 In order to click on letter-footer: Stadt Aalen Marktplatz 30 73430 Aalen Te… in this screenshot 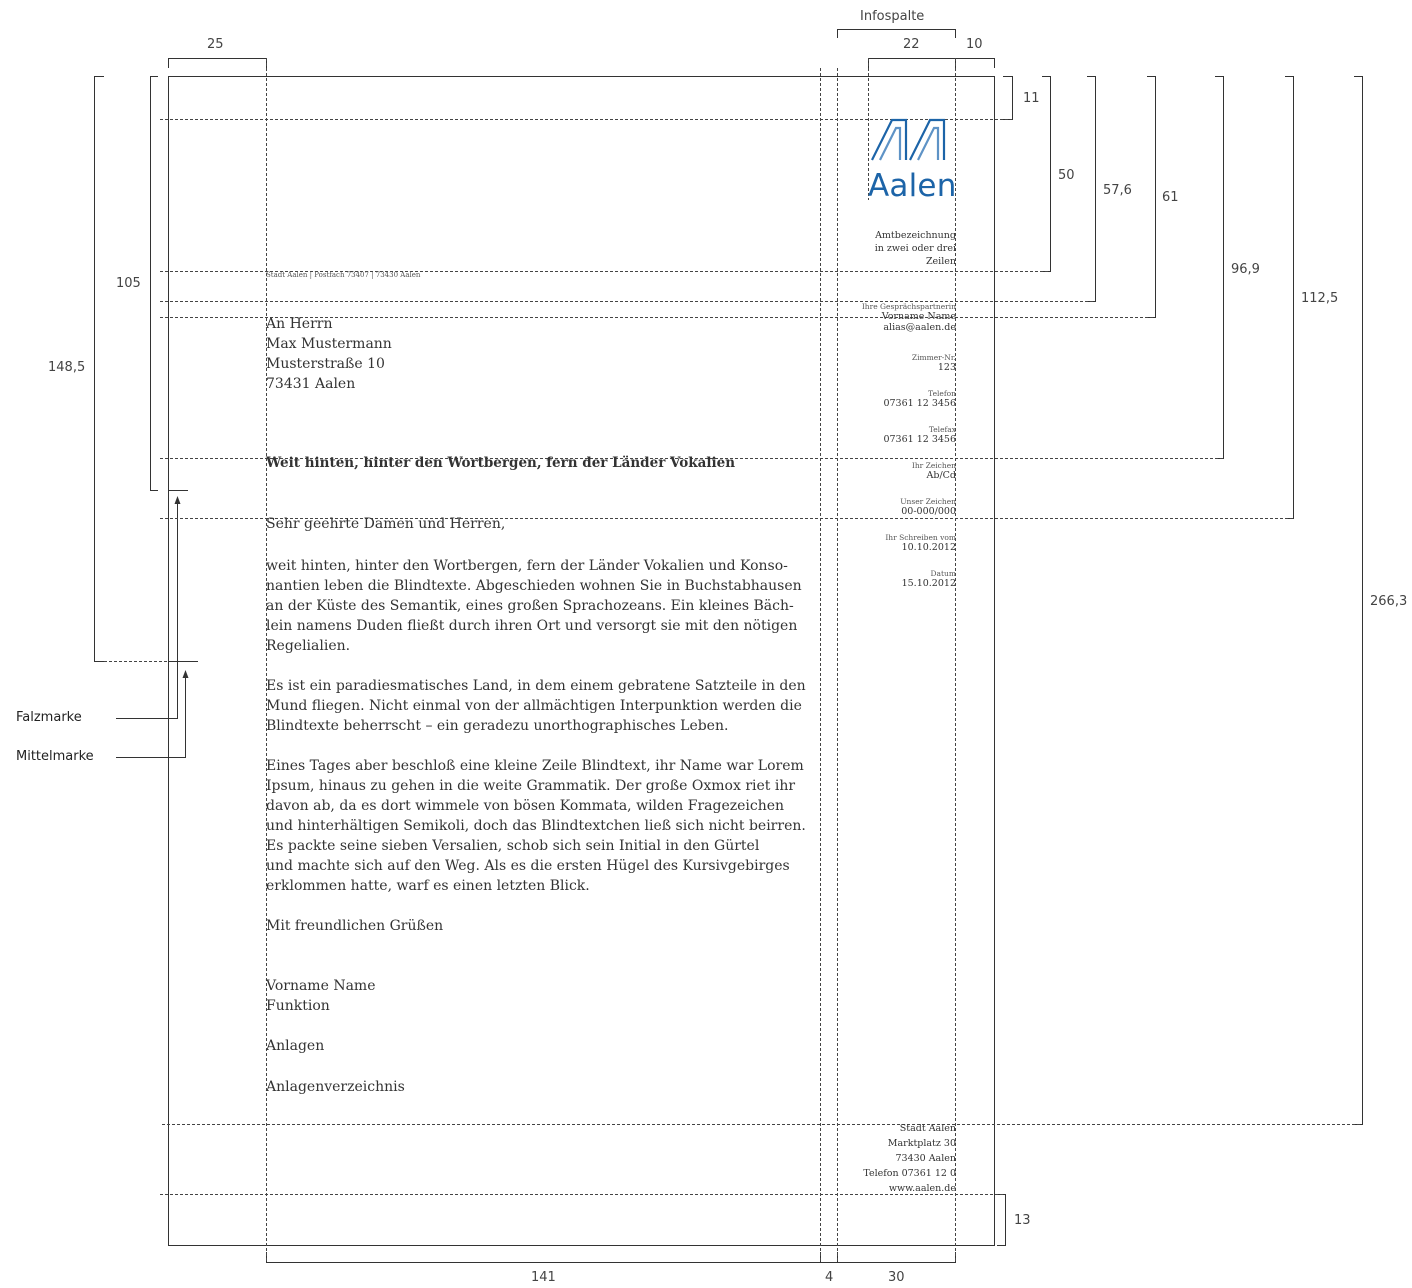, I will do `click(909, 1158)`.